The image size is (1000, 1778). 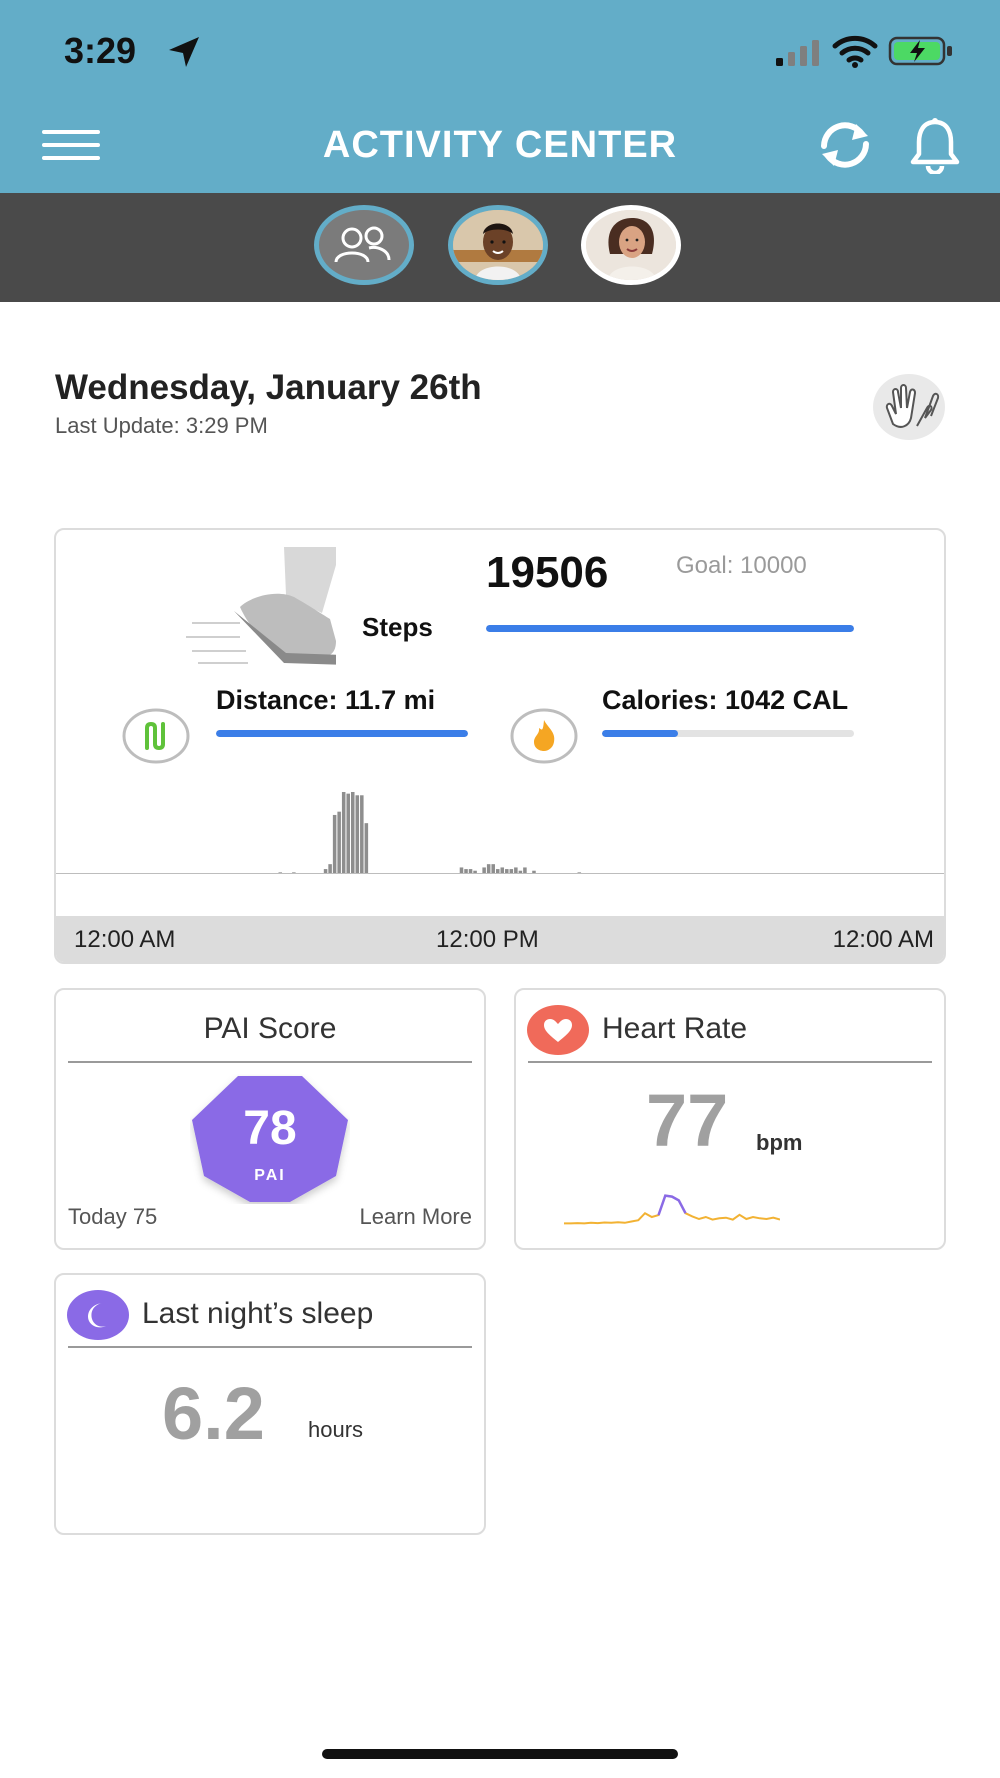 I want to click on child-photo, so click(x=498, y=245).